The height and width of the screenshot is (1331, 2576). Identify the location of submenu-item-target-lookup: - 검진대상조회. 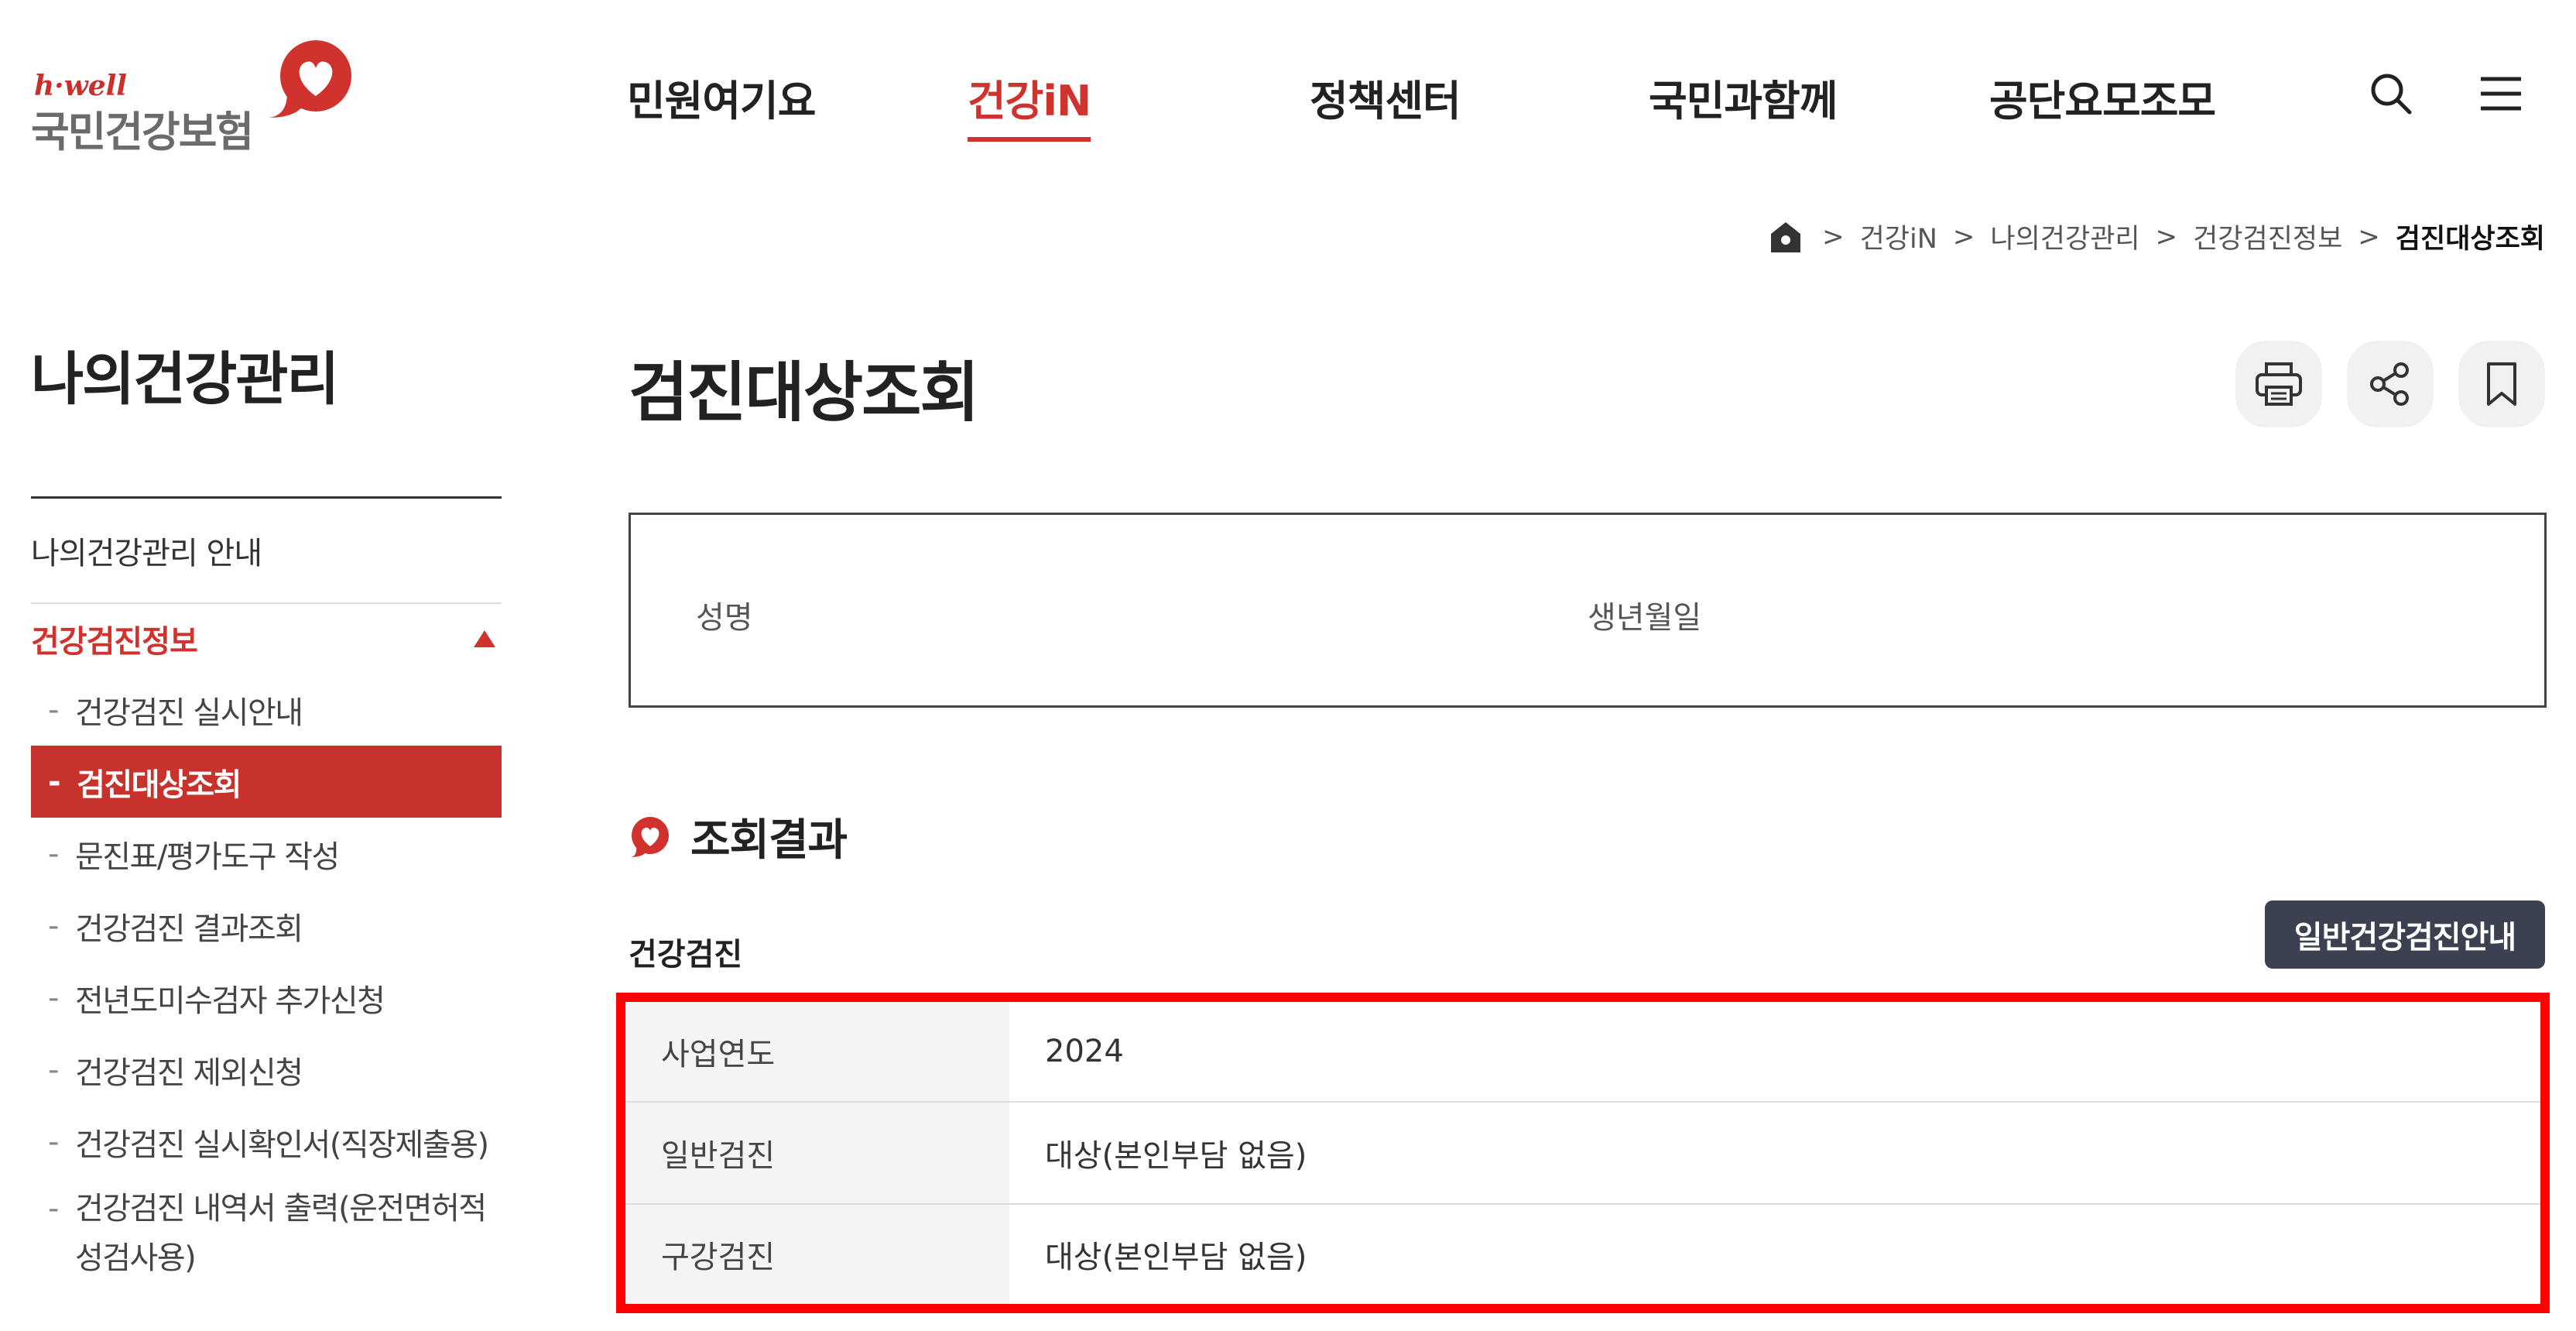
(266, 782).